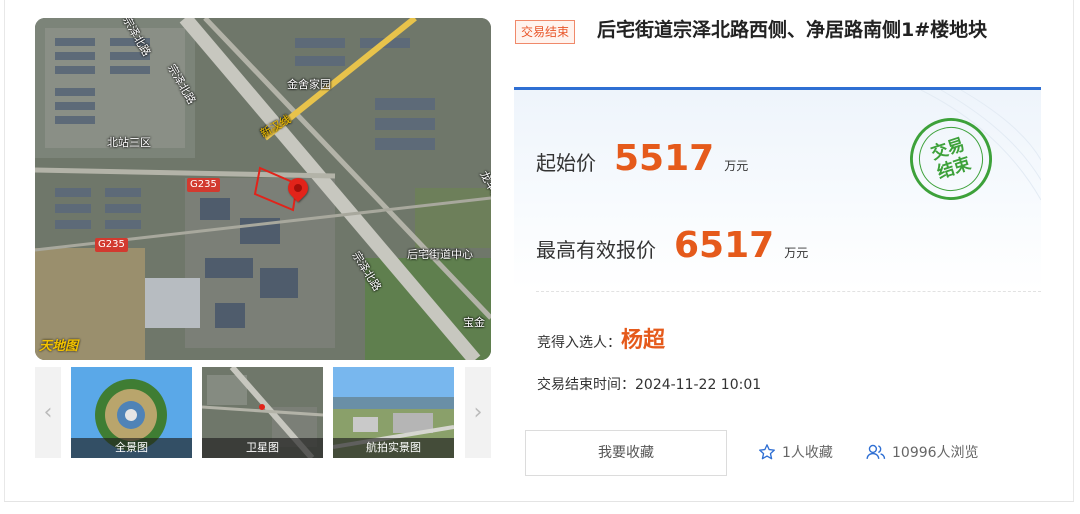 The width and height of the screenshot is (1080, 514). I want to click on next-button: ›, so click(478, 412).